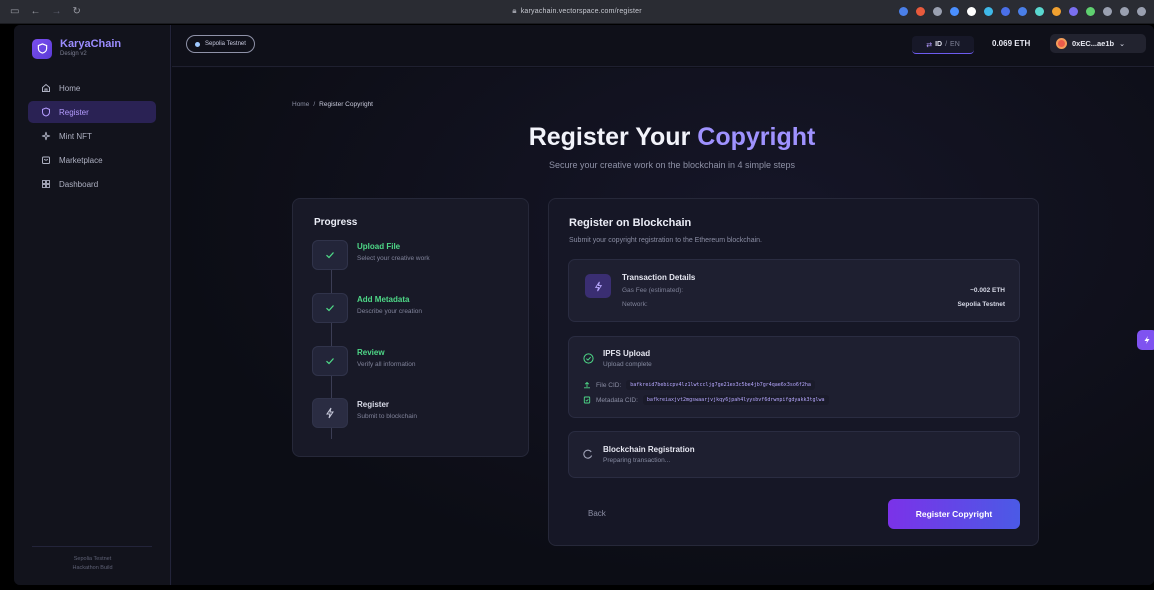 The height and width of the screenshot is (590, 1154). I want to click on wallet-button: 0xEC...ae1b ⌄, so click(1098, 43).